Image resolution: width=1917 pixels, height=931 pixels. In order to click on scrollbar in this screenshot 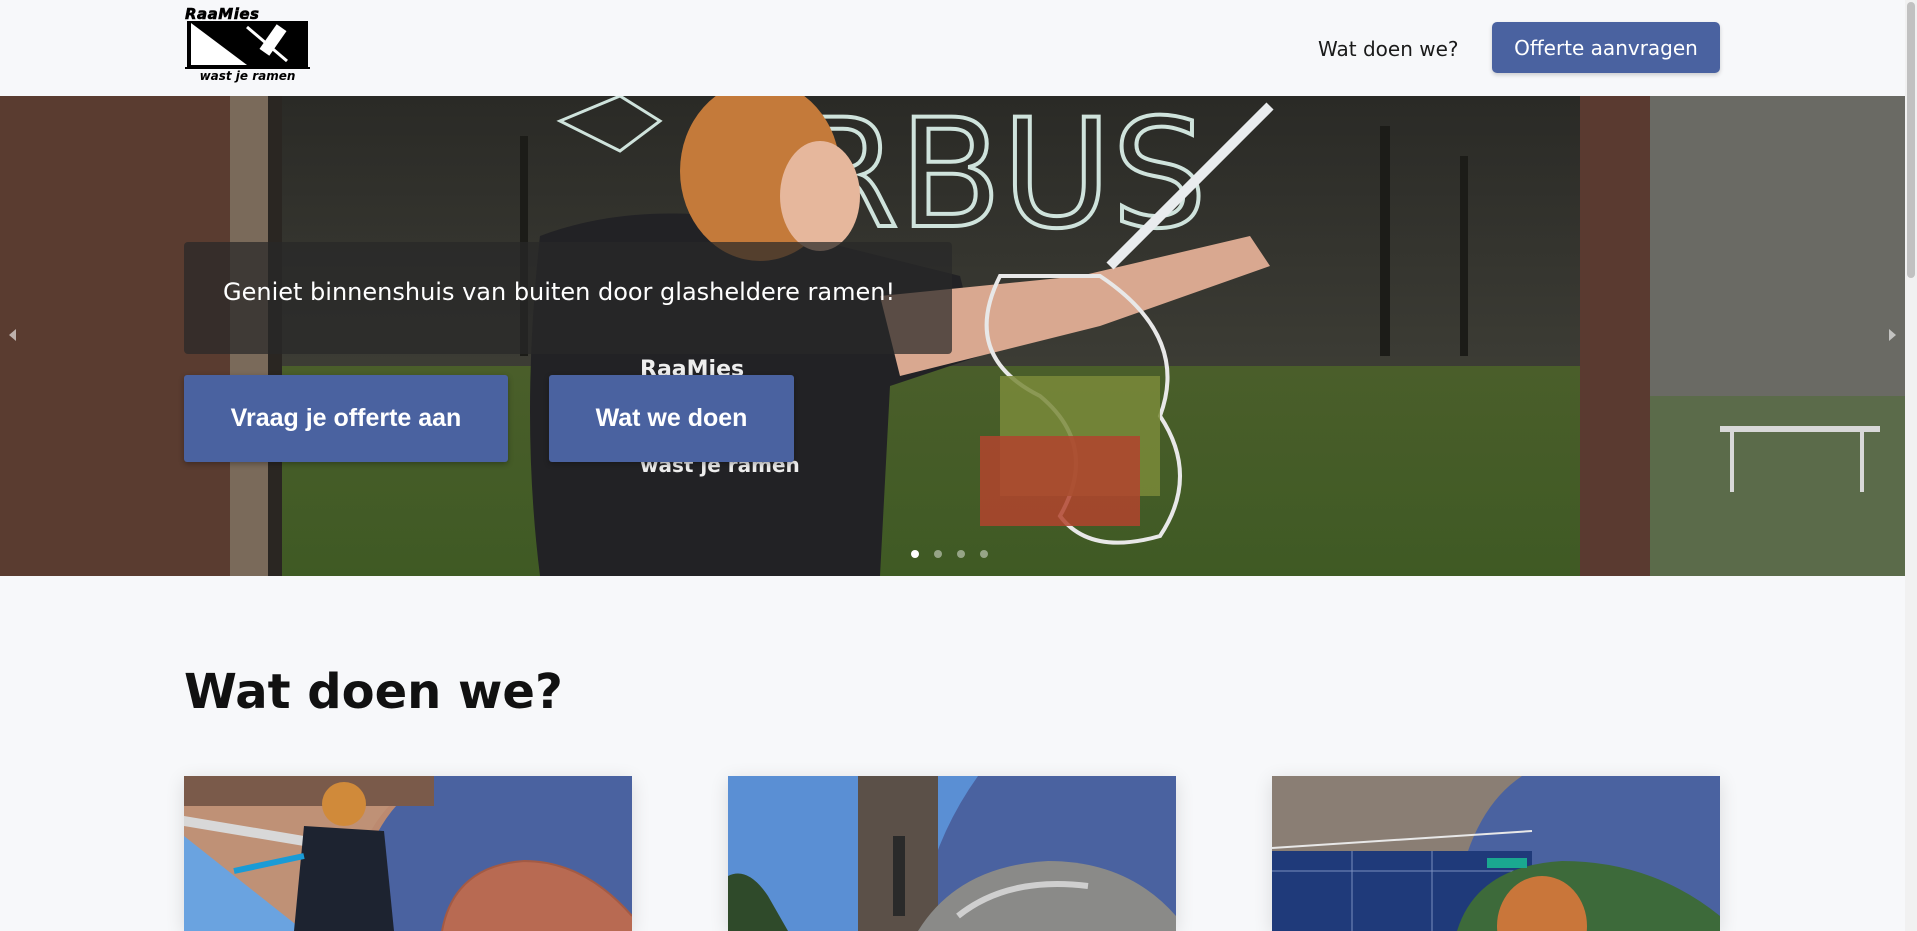, I will do `click(1911, 465)`.